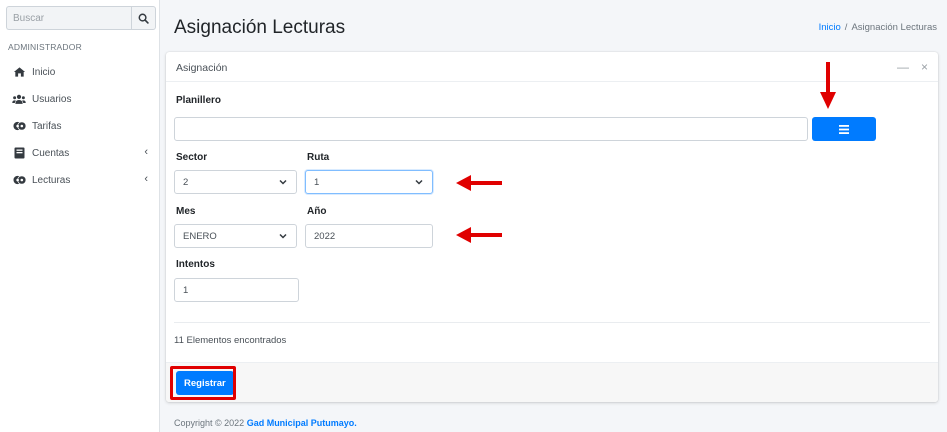  I want to click on mes-value: ENERO, so click(200, 236).